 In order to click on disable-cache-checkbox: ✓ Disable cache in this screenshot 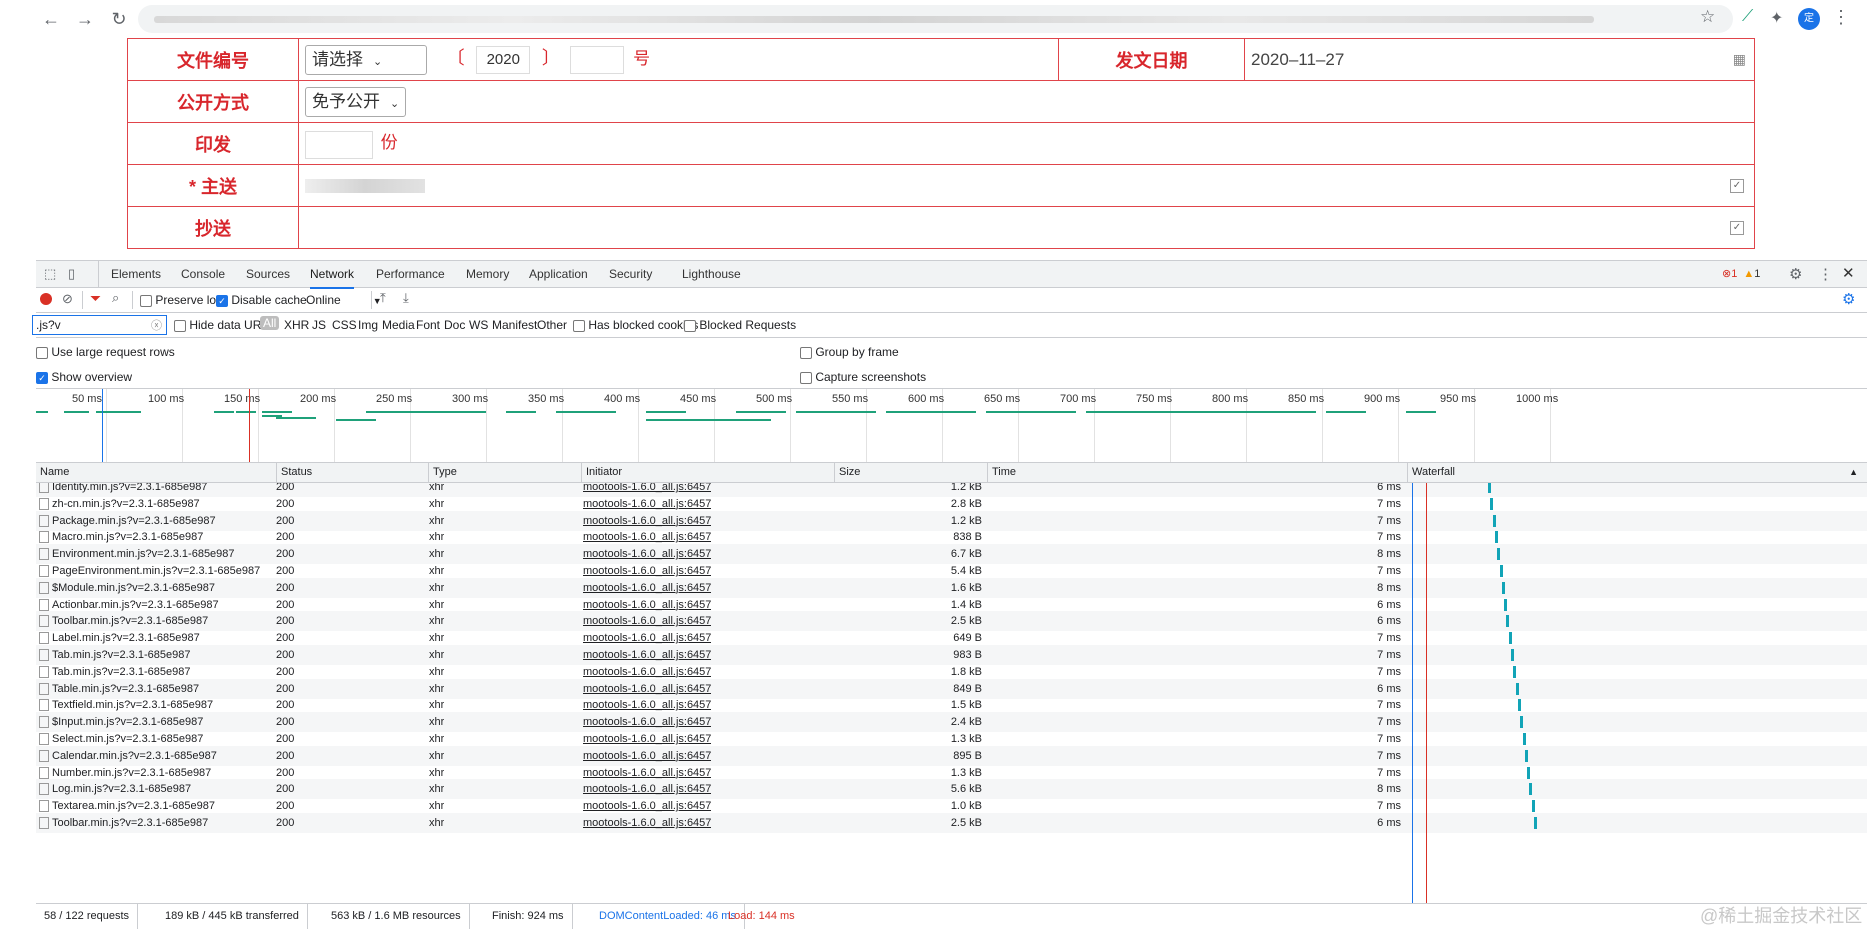, I will do `click(261, 300)`.